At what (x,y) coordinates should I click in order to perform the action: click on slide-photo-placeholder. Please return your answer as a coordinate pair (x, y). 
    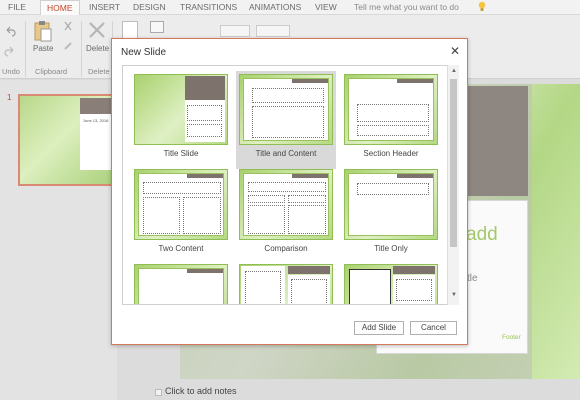
    Looking at the image, I should click on (494, 141).